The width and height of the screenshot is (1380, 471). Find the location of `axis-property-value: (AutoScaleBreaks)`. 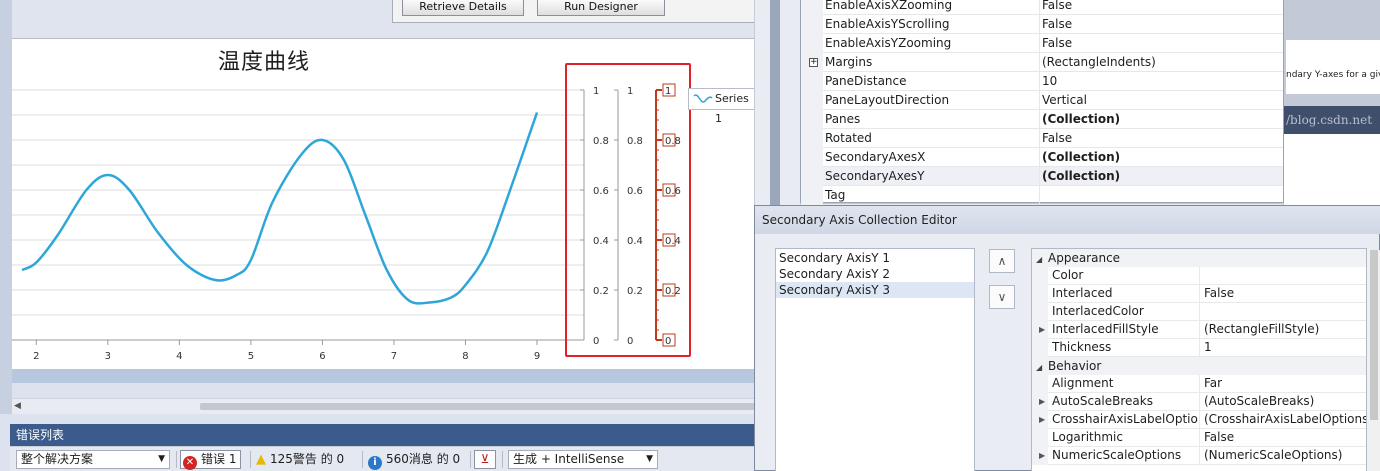

axis-property-value: (AutoScaleBreaks) is located at coordinates (1256, 402).